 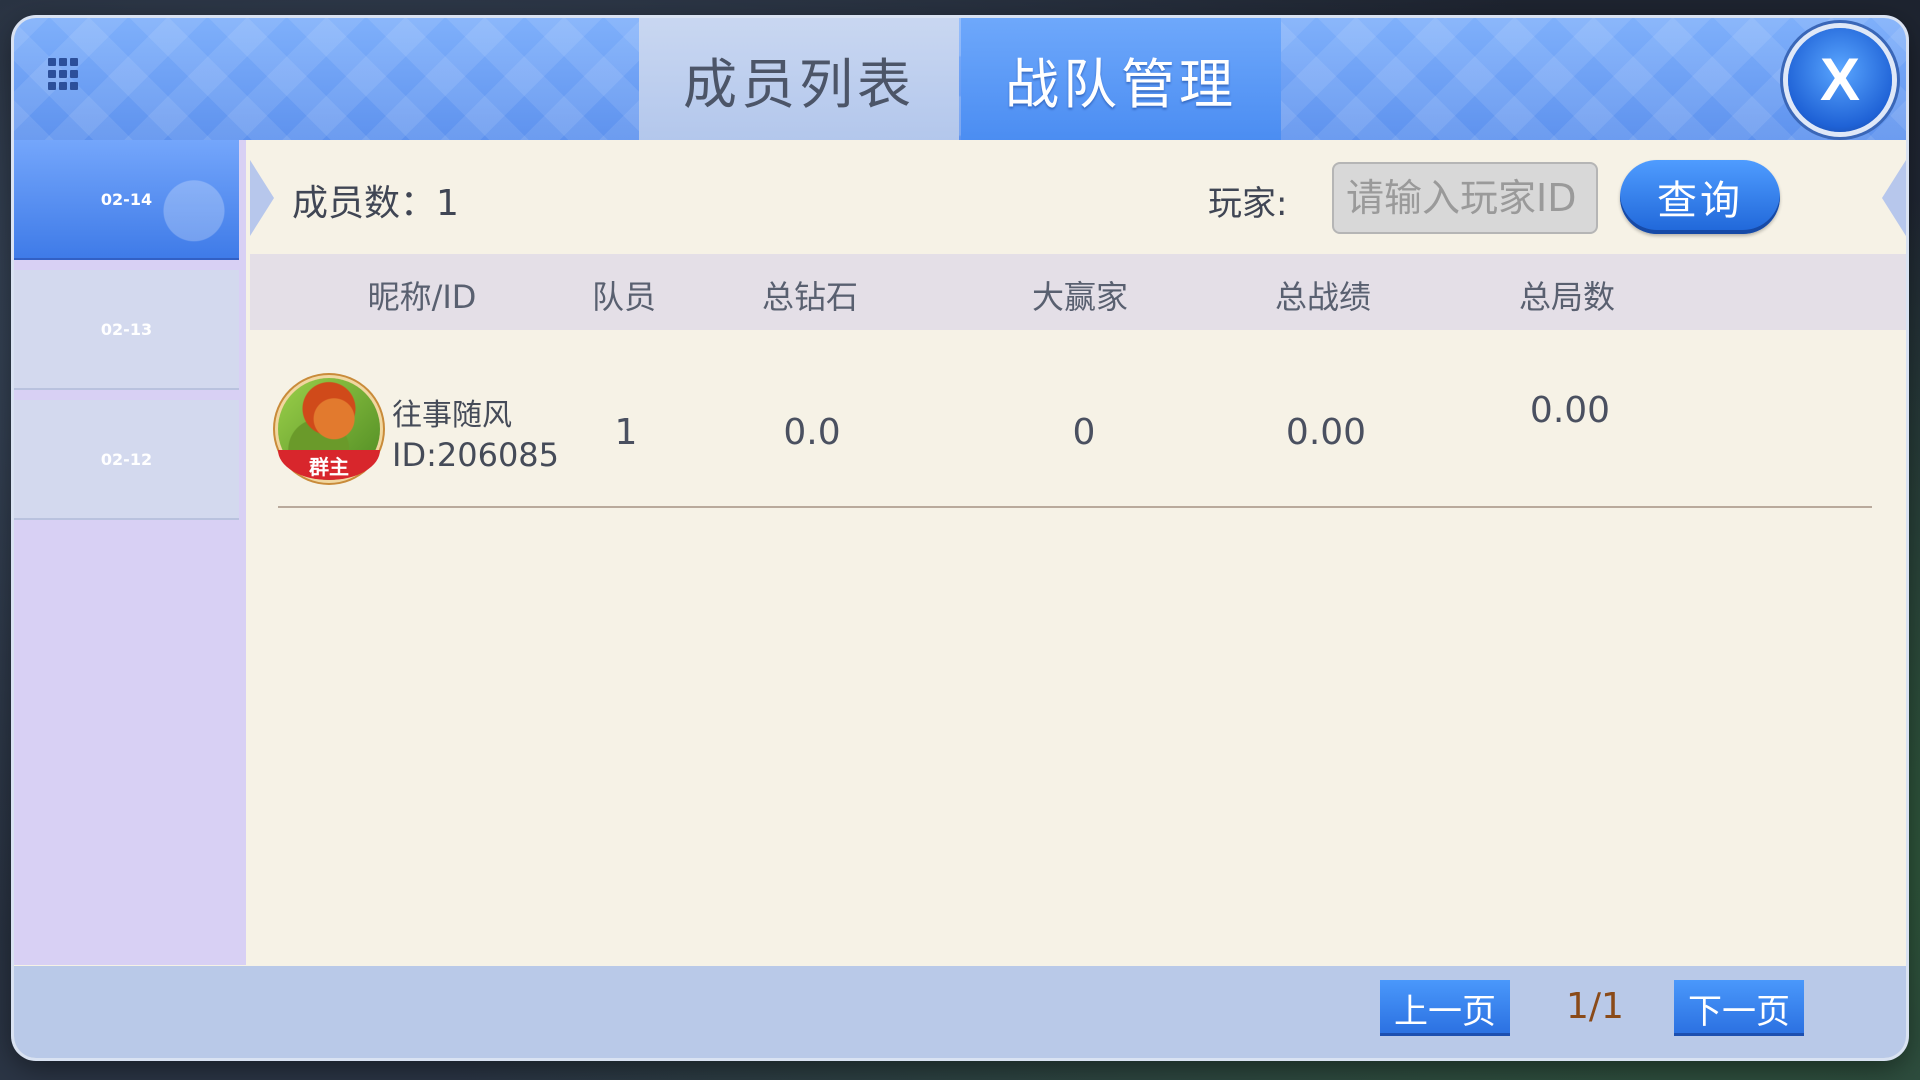 I want to click on total-rounds: 0.00, so click(x=1570, y=410).